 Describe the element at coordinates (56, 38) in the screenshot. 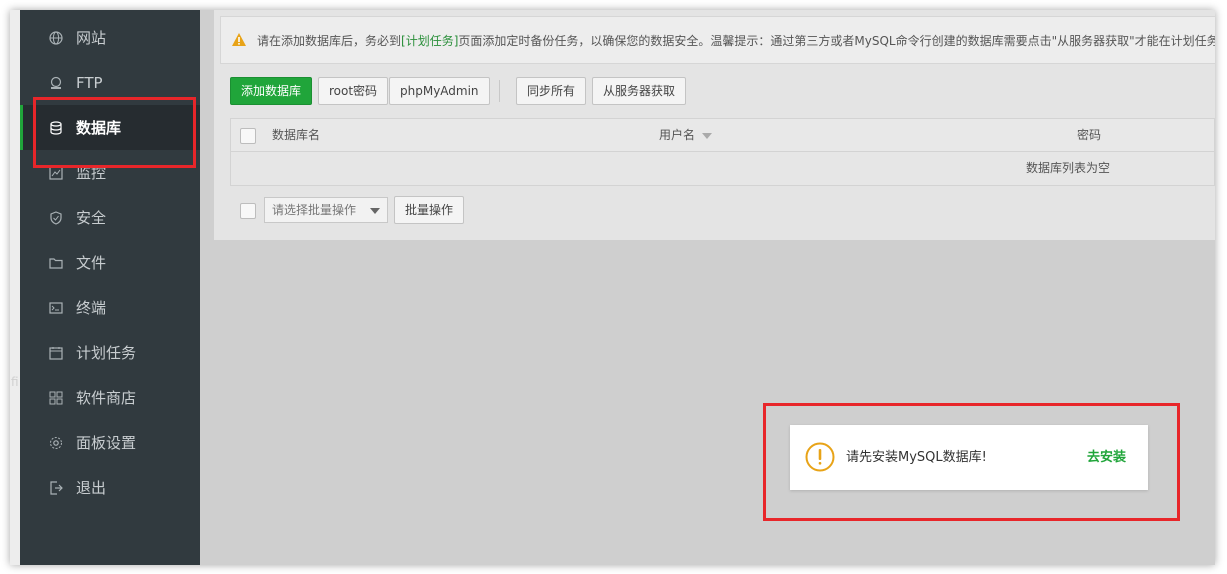

I see `globe-icon` at that location.